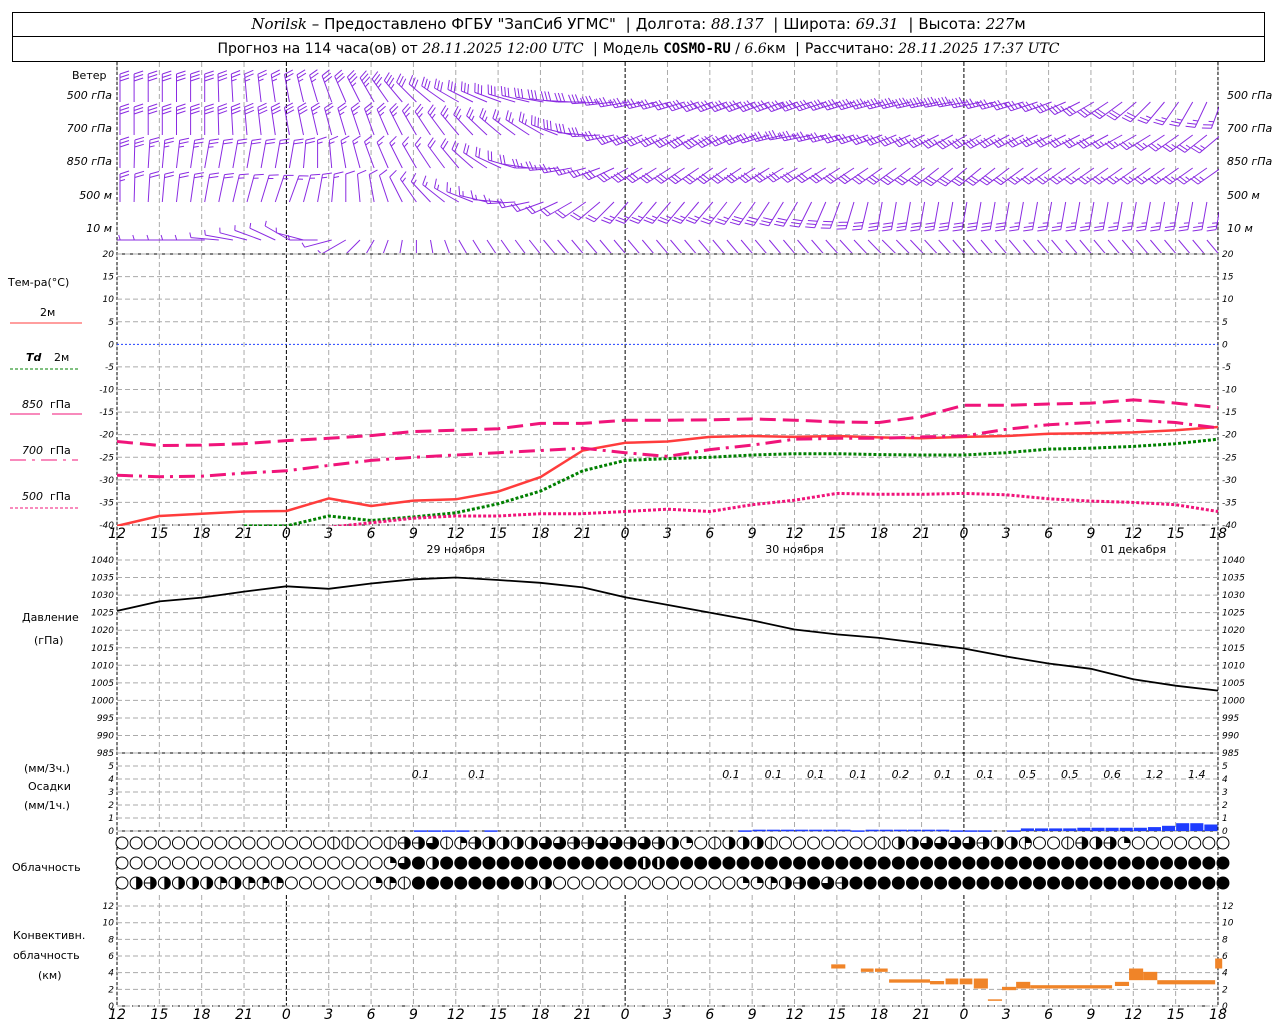 The width and height of the screenshot is (1280, 1024). Describe the element at coordinates (47, 768) in the screenshot. I see `precip-3h-unit: (мм/3ч.)` at that location.